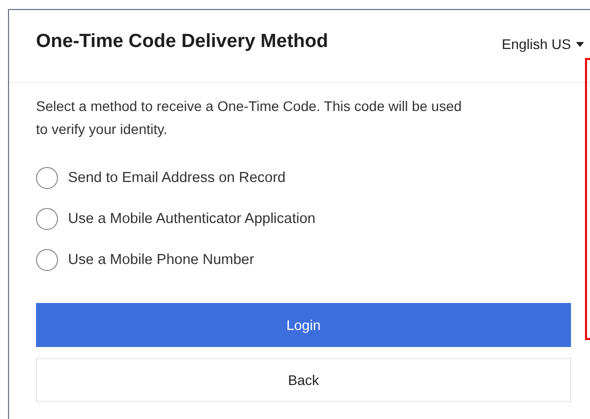  I want to click on instruction-text: Select a method to receive a One-Time Code. This code will be used to verify your identity., so click(249, 118).